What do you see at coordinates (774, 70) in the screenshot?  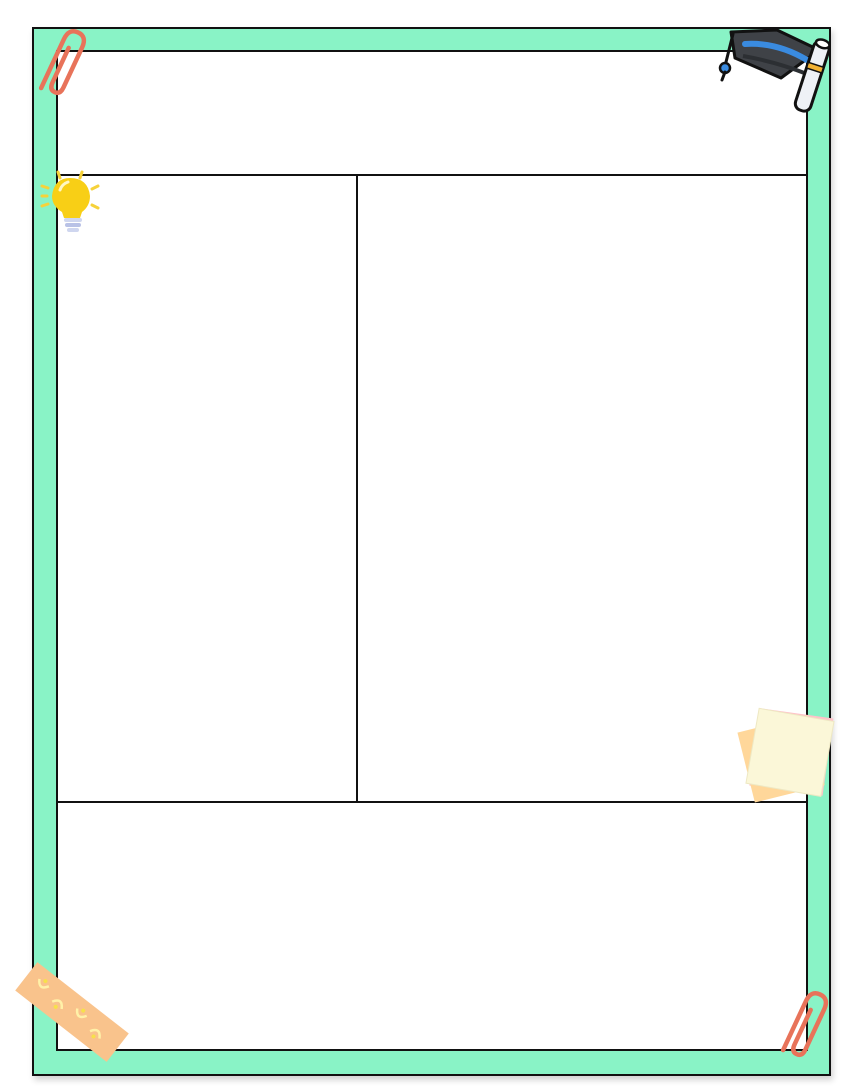 I see `graduation-cap-icon` at bounding box center [774, 70].